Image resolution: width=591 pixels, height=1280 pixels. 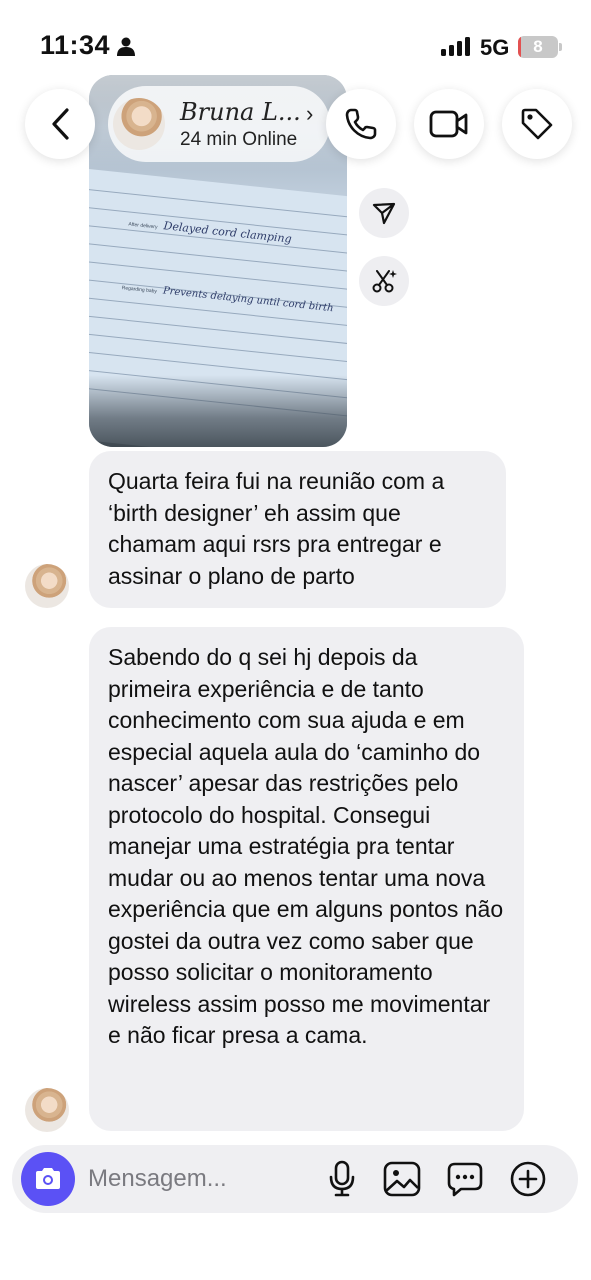 What do you see at coordinates (75, 45) in the screenshot?
I see `status-time: 11:34` at bounding box center [75, 45].